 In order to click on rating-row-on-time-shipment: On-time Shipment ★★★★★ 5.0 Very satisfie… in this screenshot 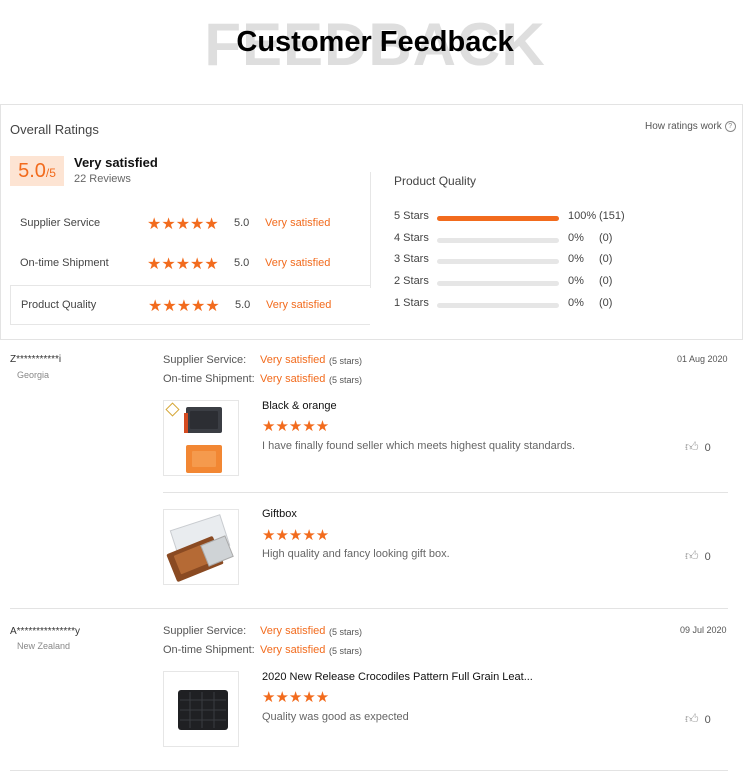, I will do `click(190, 264)`.